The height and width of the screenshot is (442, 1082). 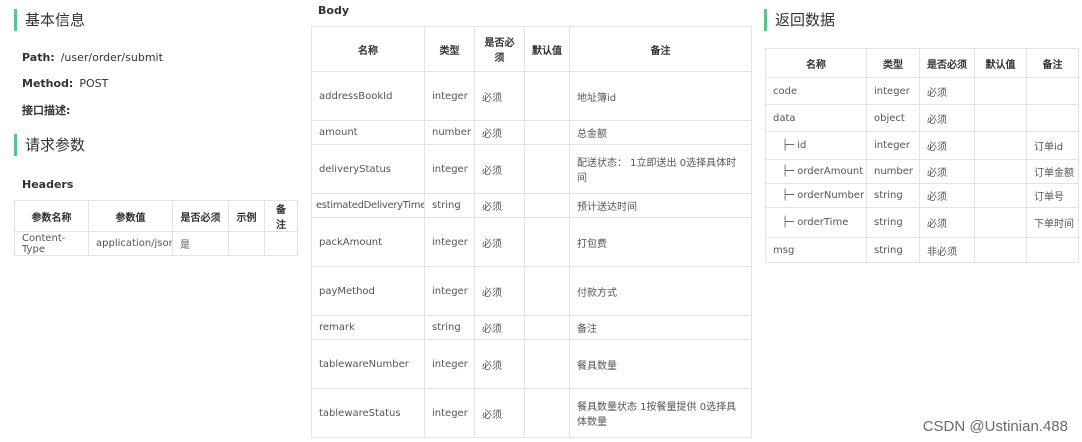 What do you see at coordinates (156, 243) in the screenshot?
I see `table-row: Content-Type application/json 是` at bounding box center [156, 243].